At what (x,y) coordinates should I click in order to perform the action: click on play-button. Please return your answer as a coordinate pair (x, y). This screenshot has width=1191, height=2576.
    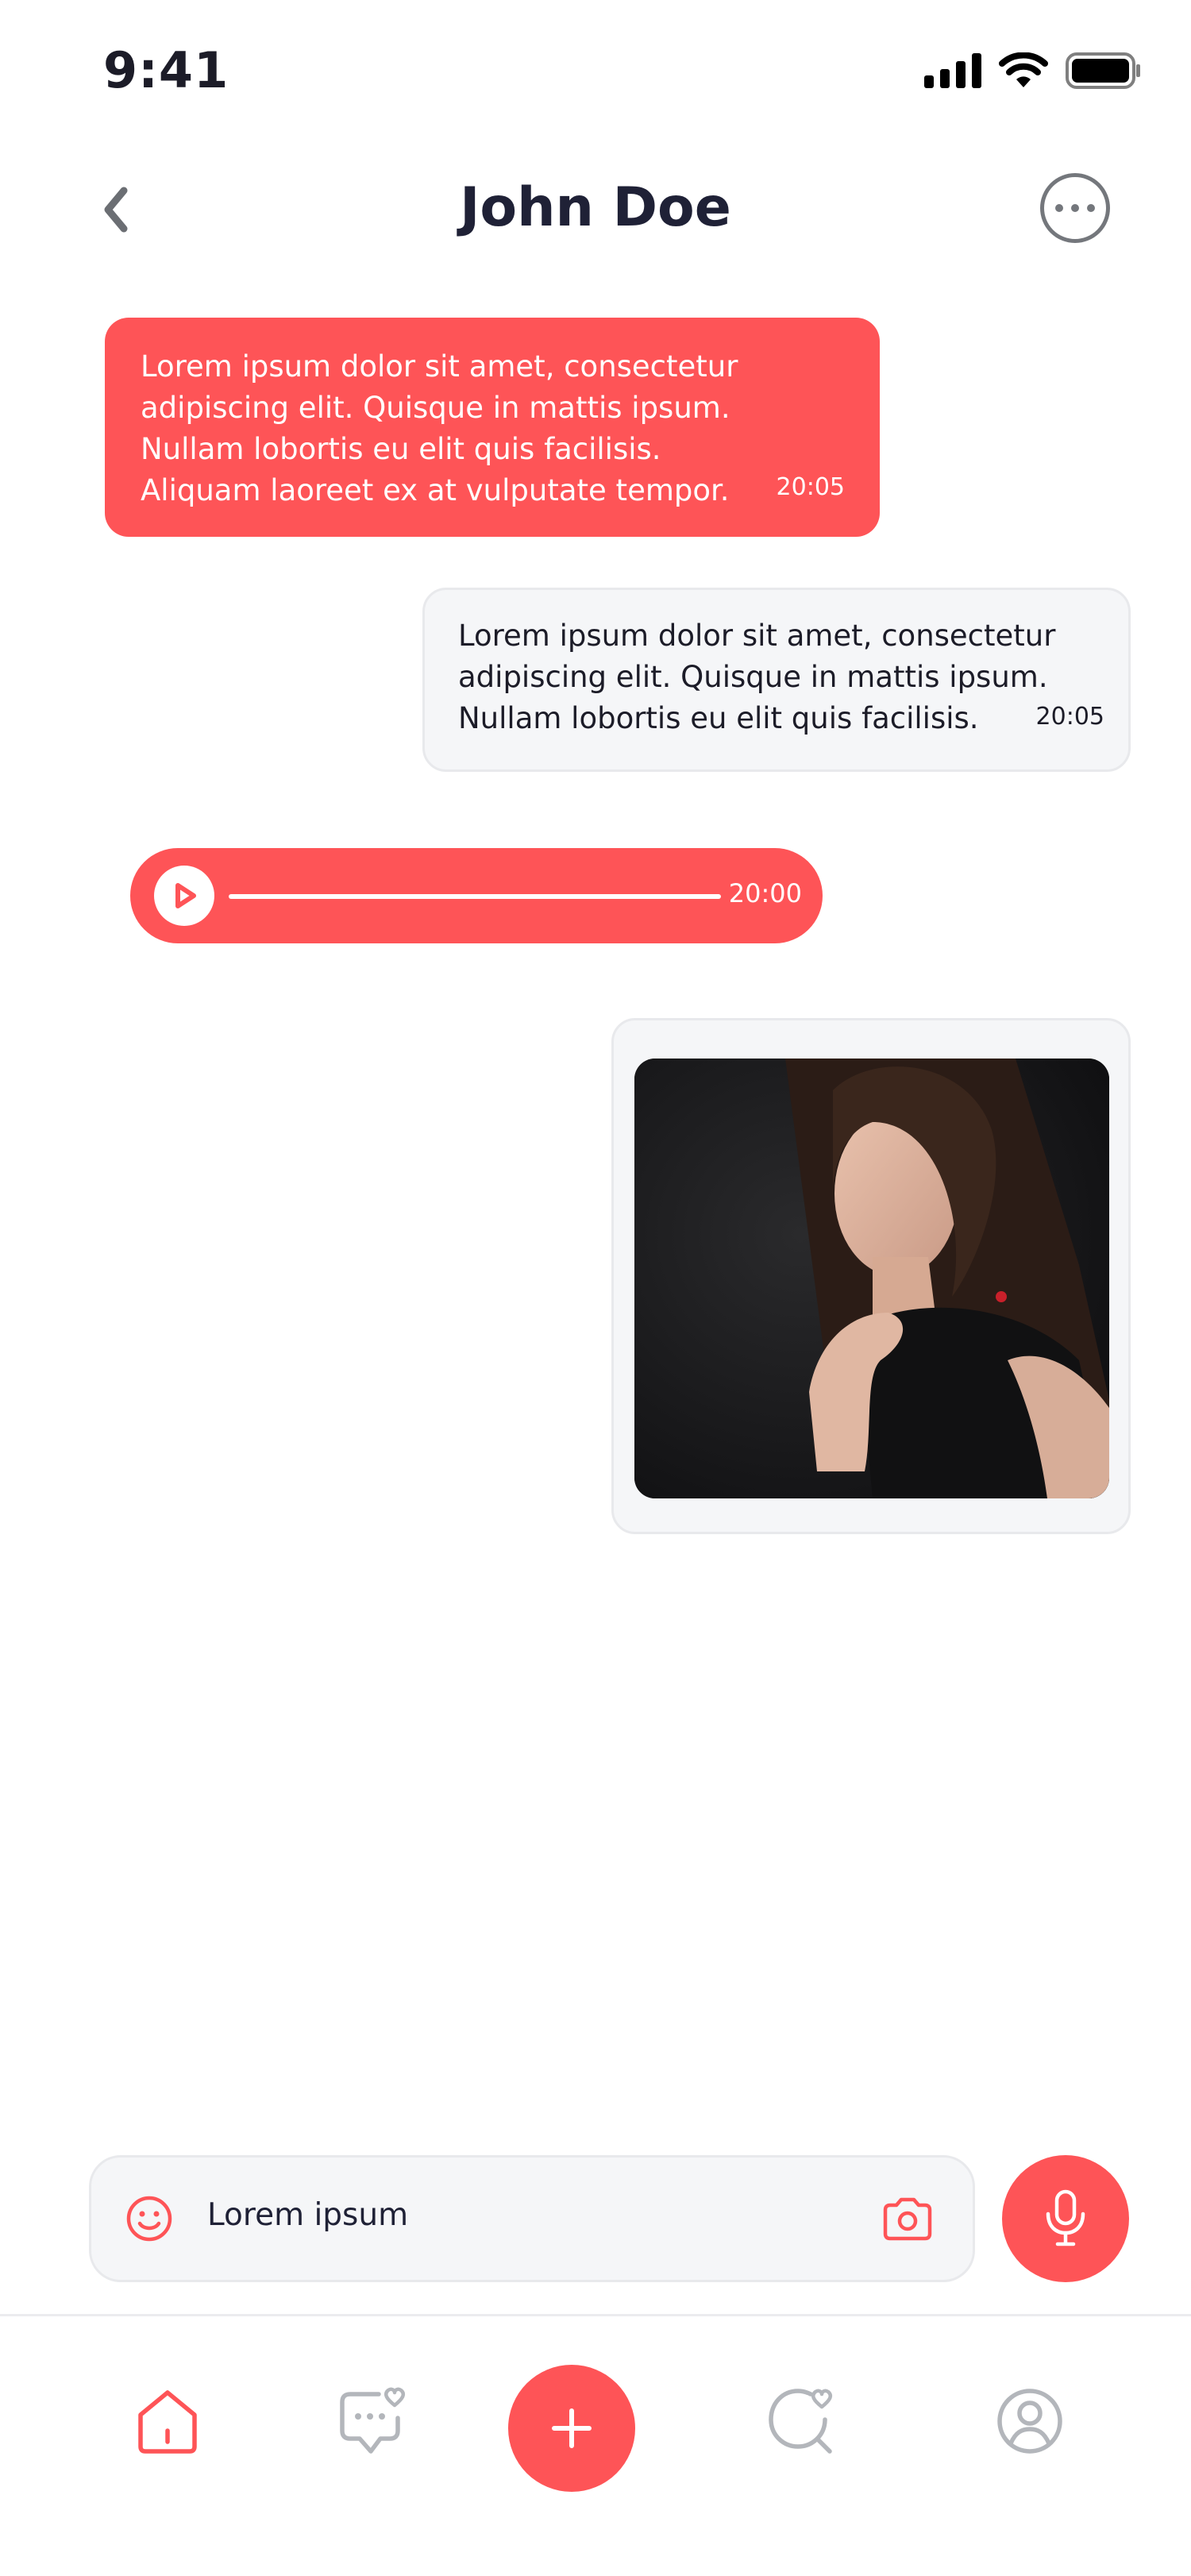
    Looking at the image, I should click on (184, 896).